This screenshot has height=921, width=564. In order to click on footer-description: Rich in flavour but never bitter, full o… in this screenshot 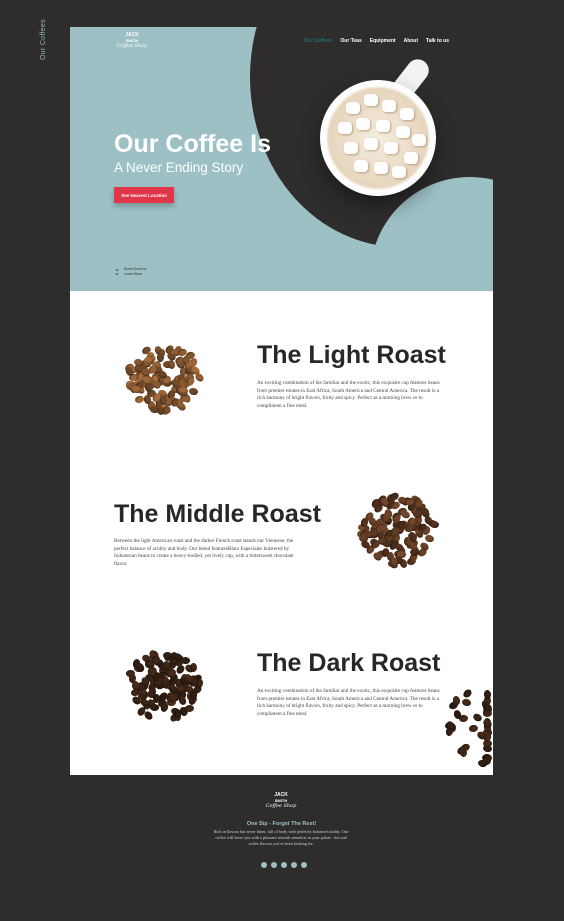, I will do `click(281, 837)`.